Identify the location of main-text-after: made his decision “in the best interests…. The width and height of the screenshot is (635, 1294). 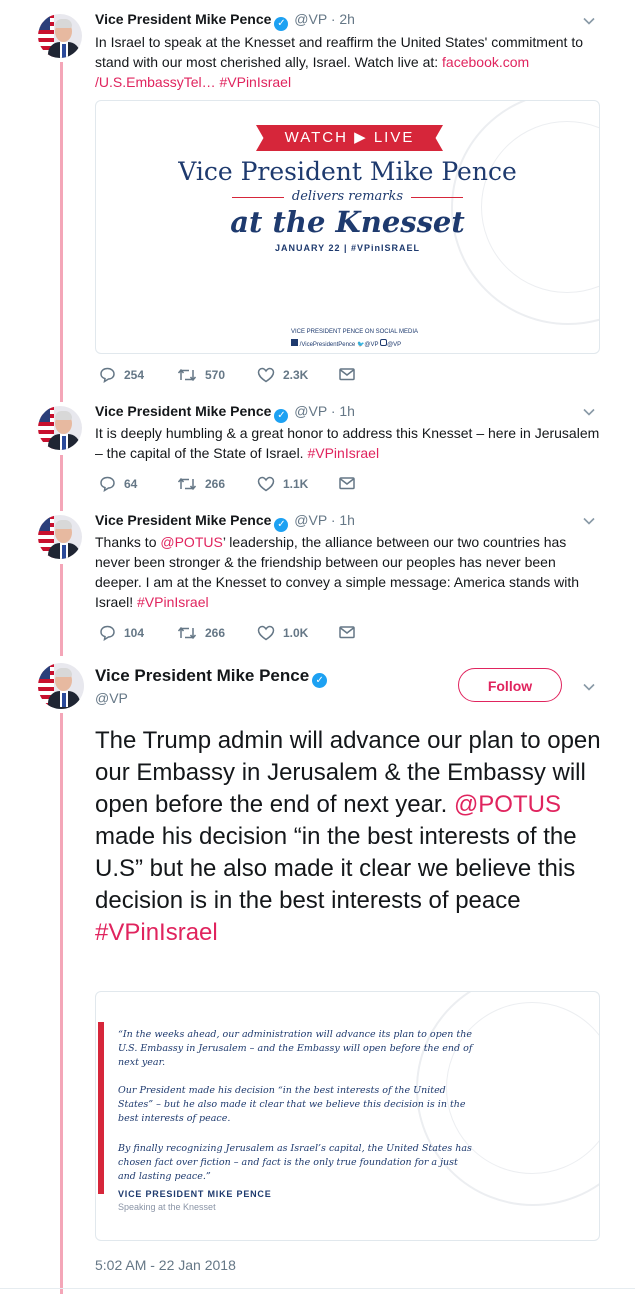
(336, 868).